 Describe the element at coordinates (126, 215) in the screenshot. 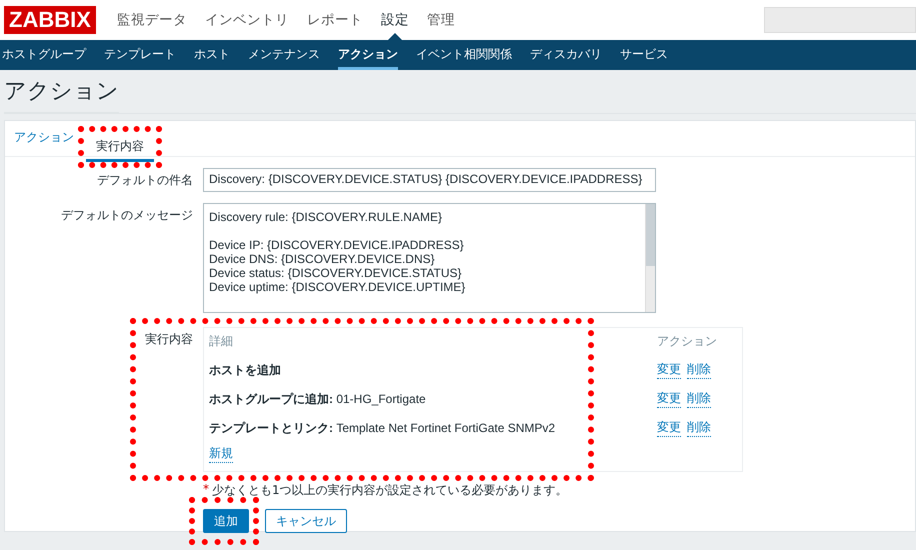

I see `field-label: デフォルトのメッセージ` at that location.